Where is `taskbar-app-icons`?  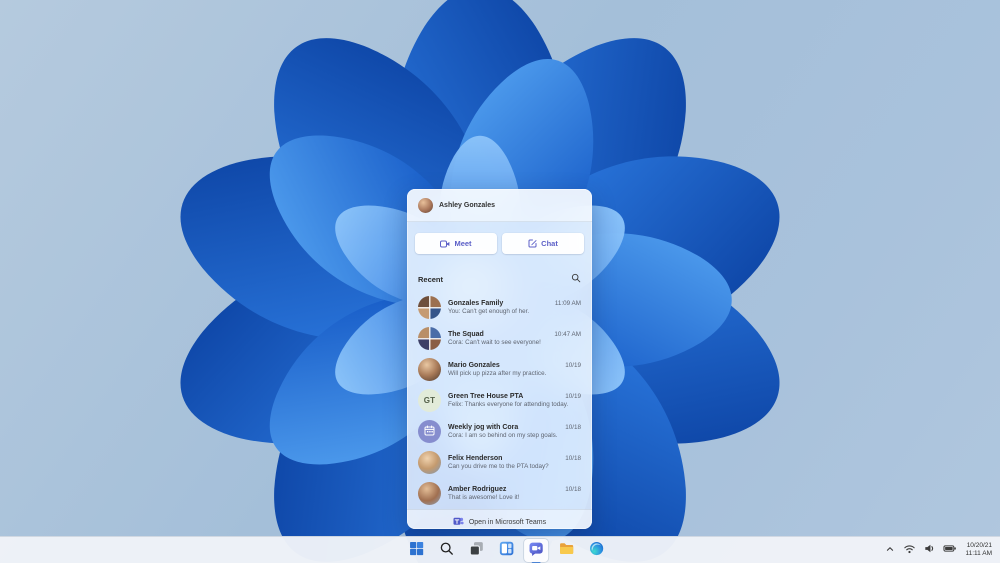
taskbar-app-icons is located at coordinates (506, 550).